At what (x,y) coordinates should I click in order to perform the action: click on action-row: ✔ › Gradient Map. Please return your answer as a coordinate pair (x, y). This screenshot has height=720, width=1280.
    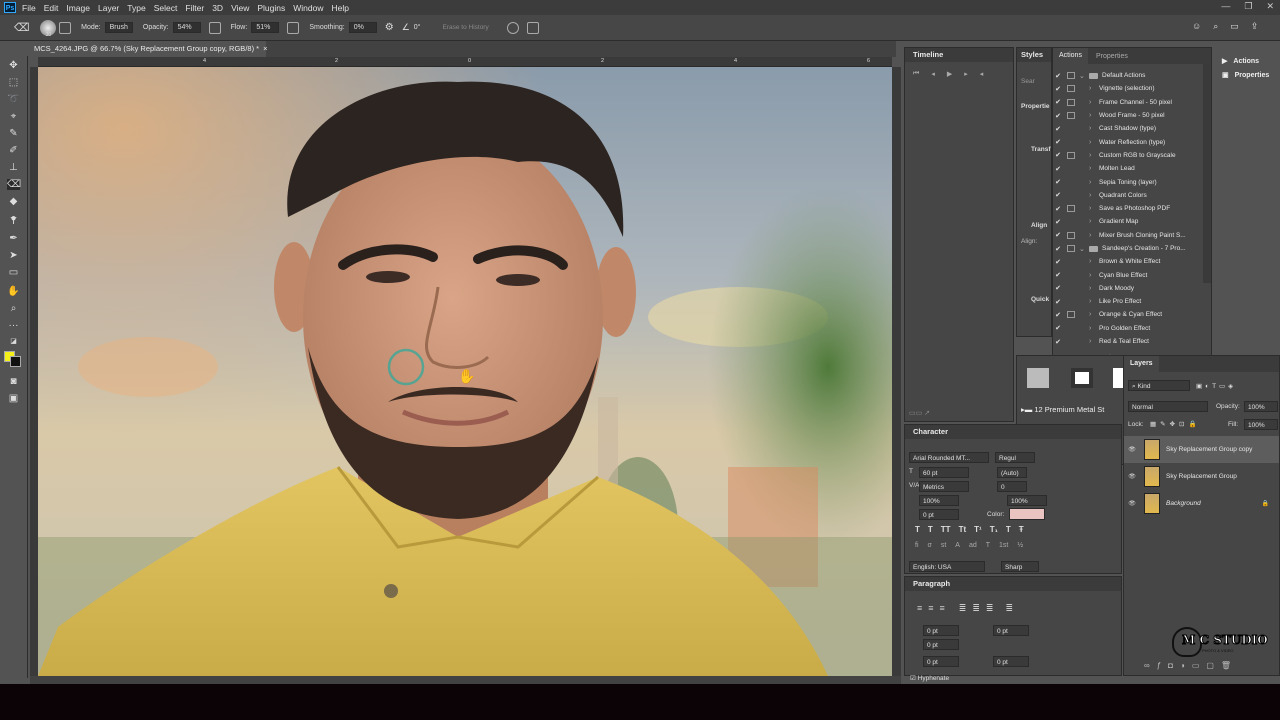
    Looking at the image, I should click on (1132, 221).